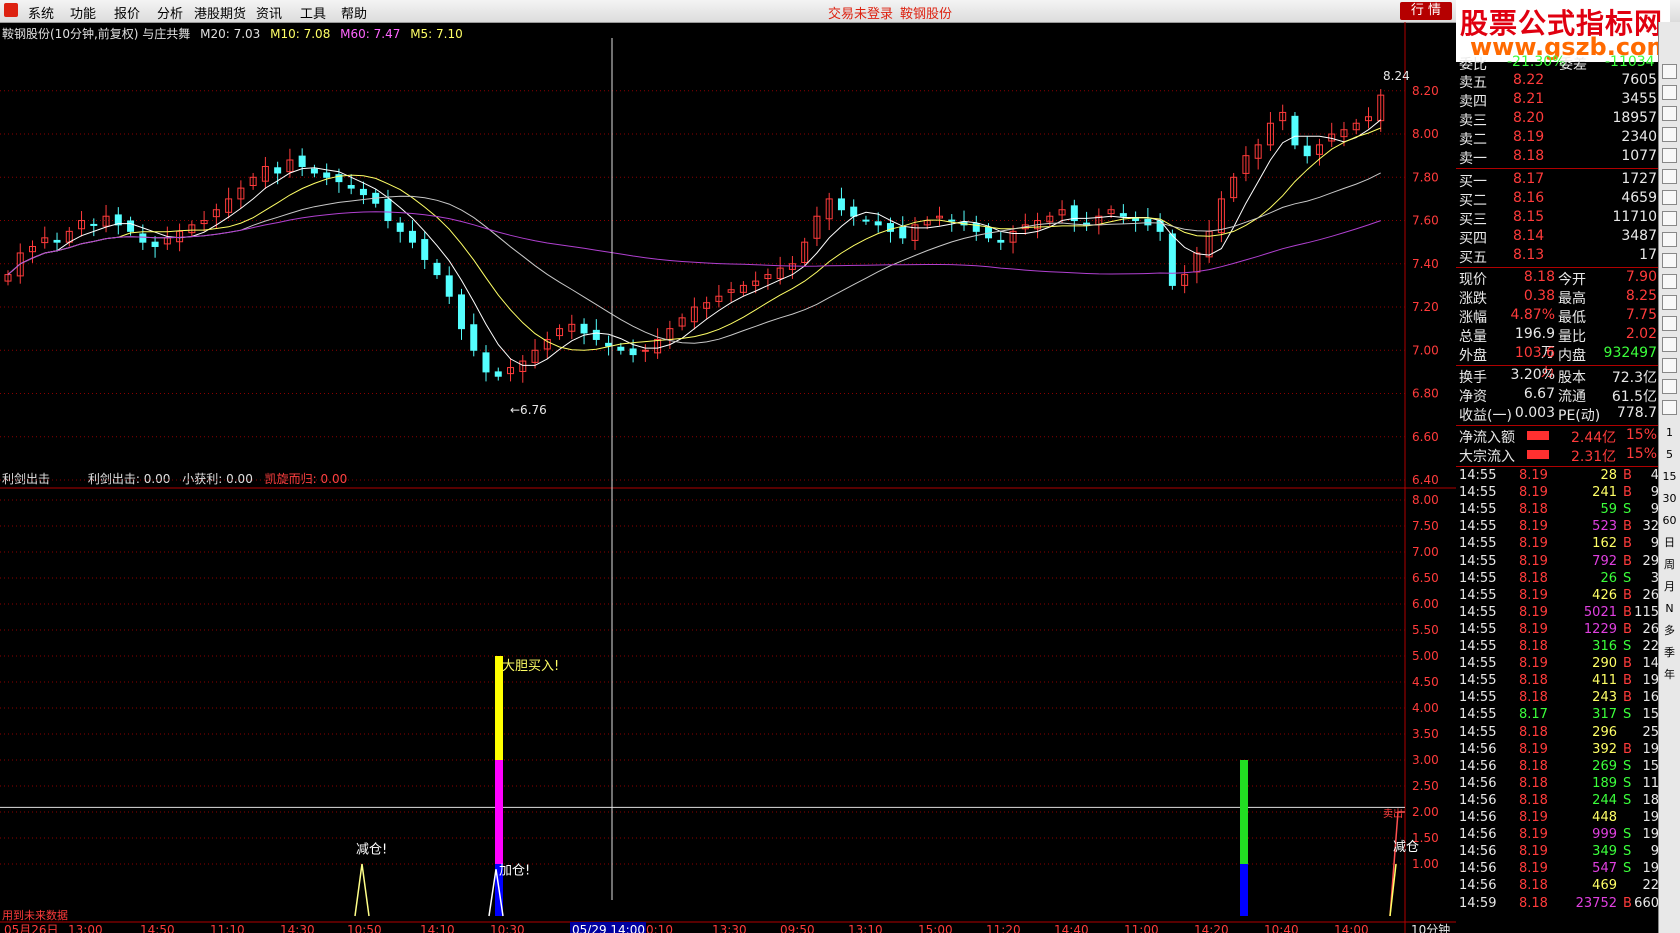  What do you see at coordinates (1244, 812) in the screenshot?
I see `signal-bar-green` at bounding box center [1244, 812].